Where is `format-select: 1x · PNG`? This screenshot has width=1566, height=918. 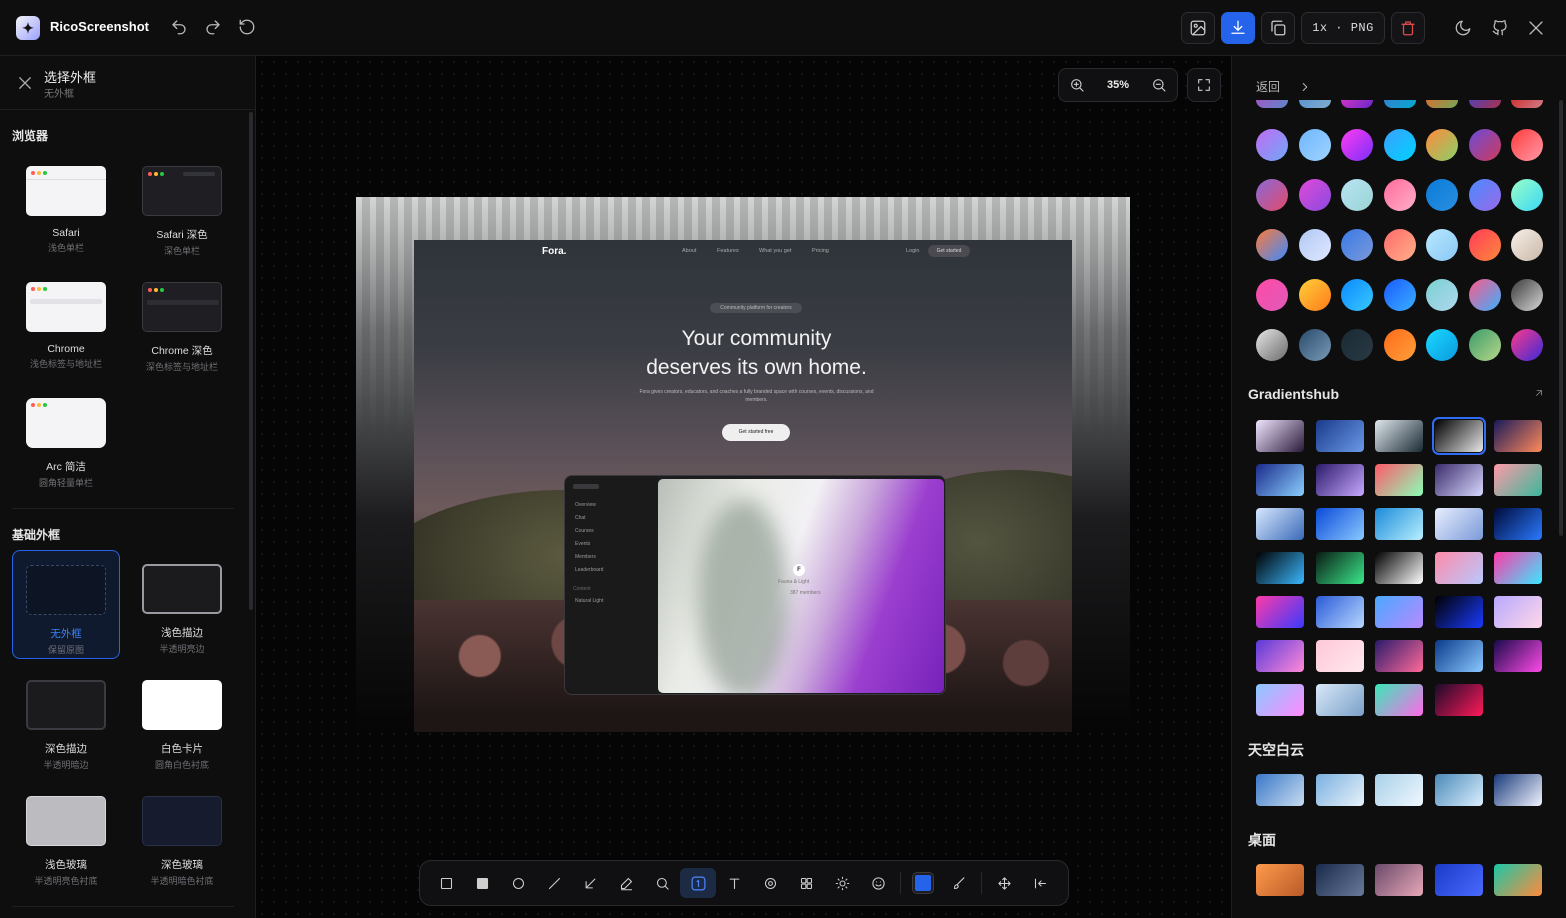
format-select: 1x · PNG is located at coordinates (1343, 28).